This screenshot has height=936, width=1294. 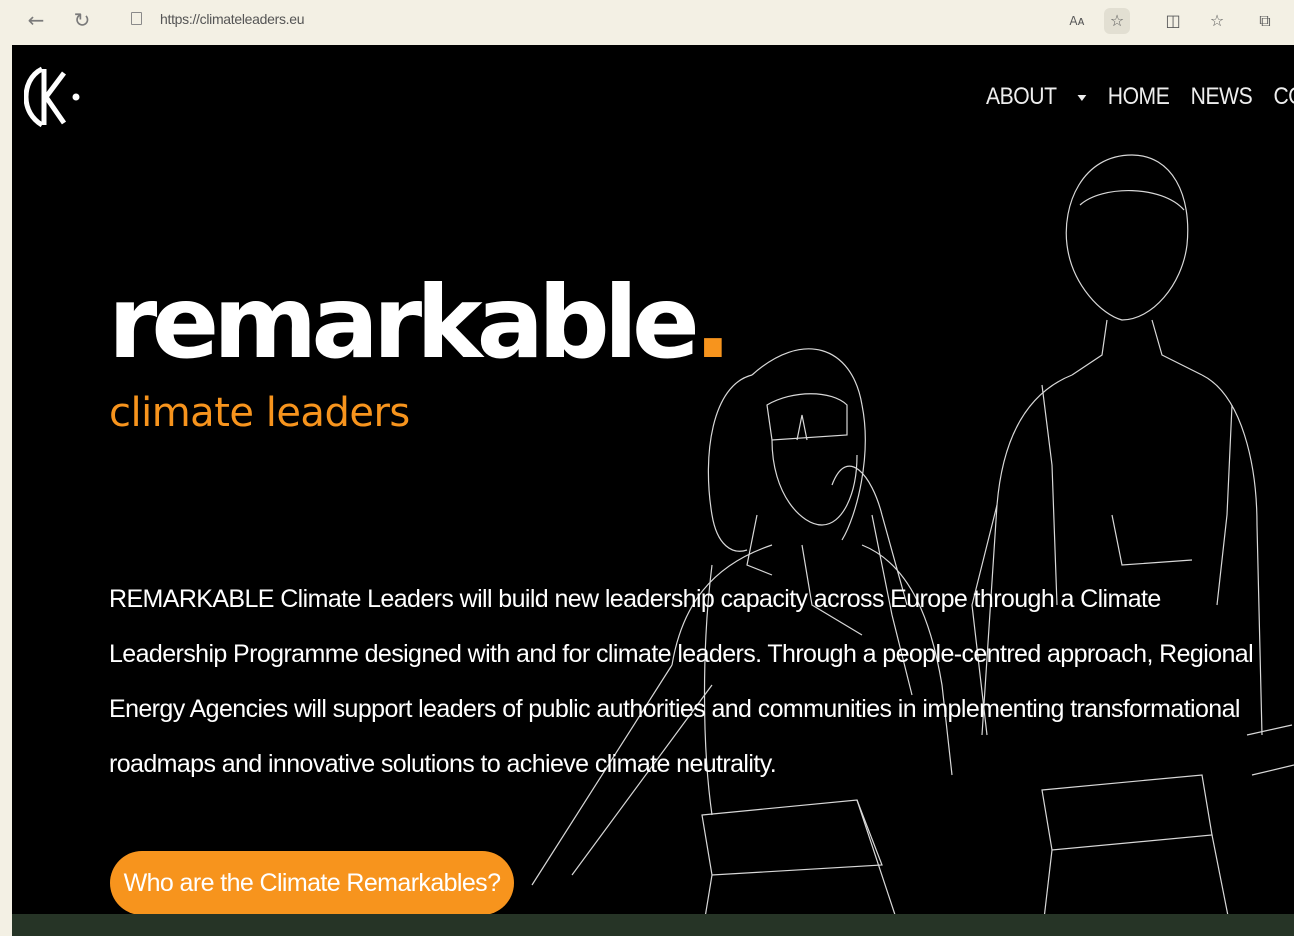 I want to click on collections-icon: ⧉, so click(x=1265, y=21).